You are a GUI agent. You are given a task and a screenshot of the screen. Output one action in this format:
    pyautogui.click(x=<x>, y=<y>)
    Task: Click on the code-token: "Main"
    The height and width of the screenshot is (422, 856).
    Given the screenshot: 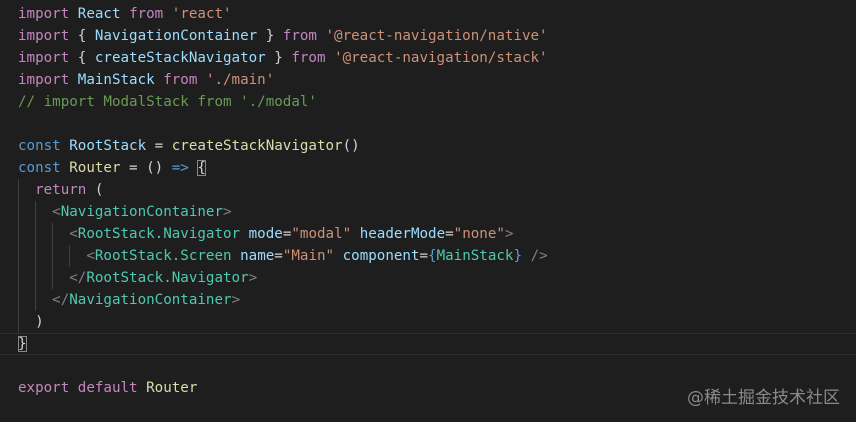 What is the action you would take?
    pyautogui.click(x=308, y=256)
    